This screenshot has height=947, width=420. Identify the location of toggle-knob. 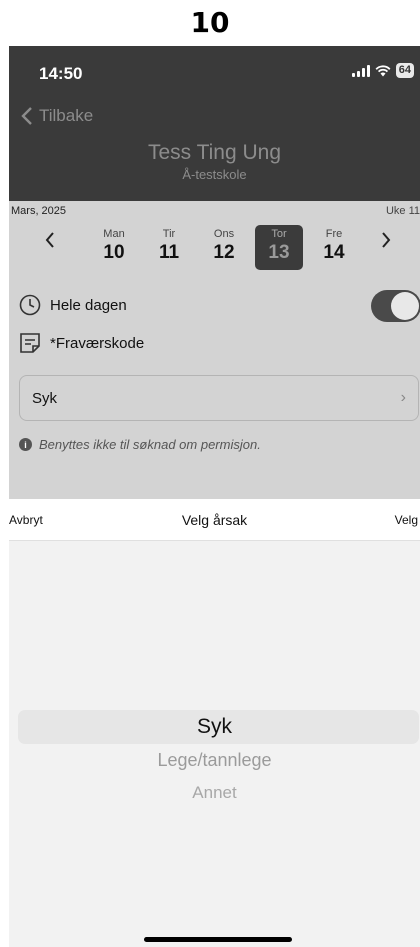
(405, 306).